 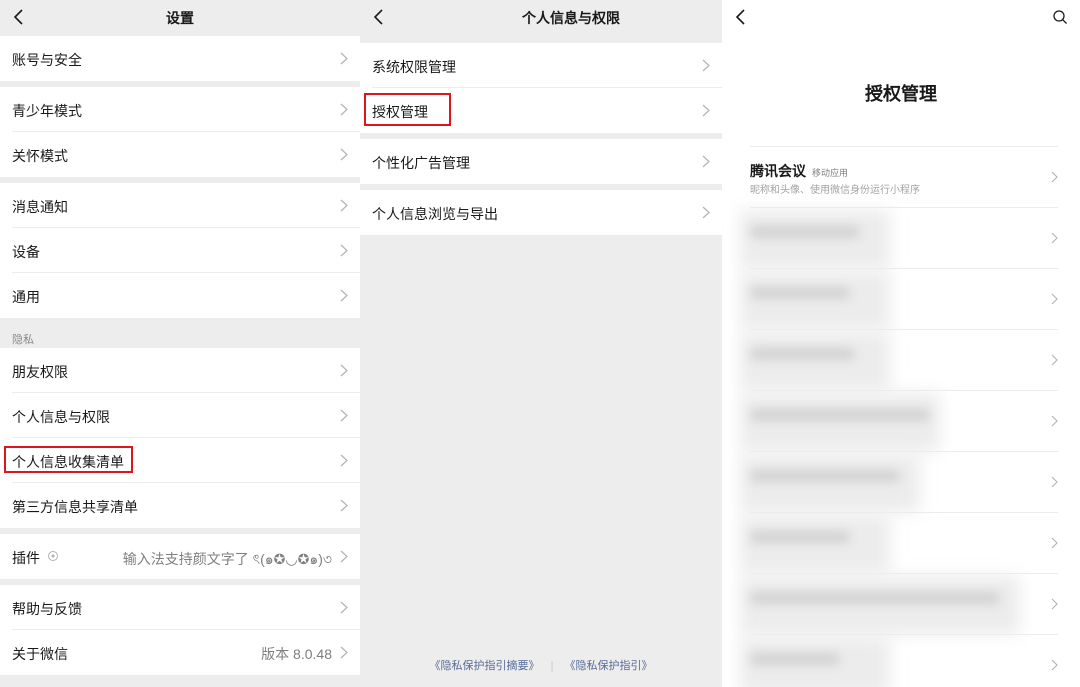 I want to click on settings-group-modes: 青少年模式 关怀模式, so click(x=180, y=132).